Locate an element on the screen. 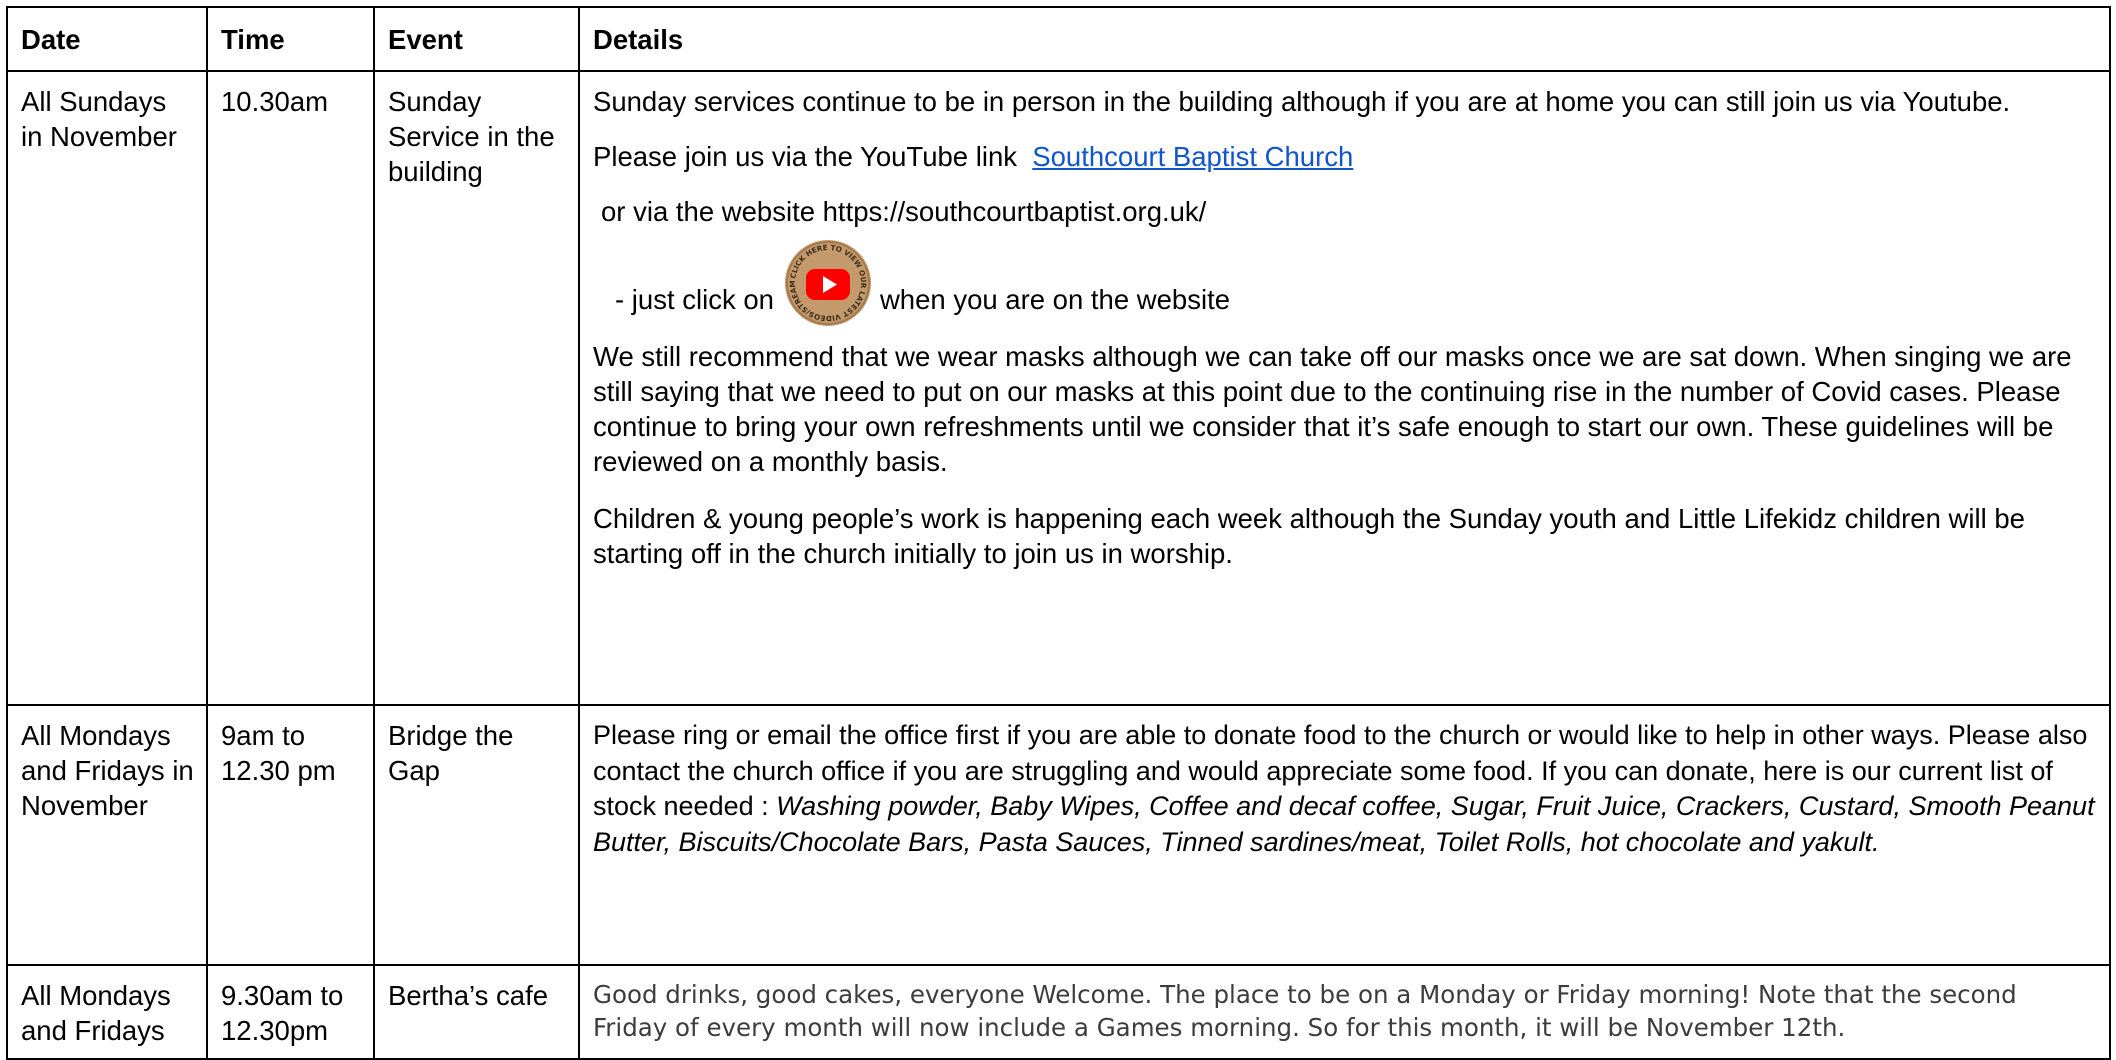  youtube-channel-link: Southcourt Baptist Church is located at coordinates (1192, 156).